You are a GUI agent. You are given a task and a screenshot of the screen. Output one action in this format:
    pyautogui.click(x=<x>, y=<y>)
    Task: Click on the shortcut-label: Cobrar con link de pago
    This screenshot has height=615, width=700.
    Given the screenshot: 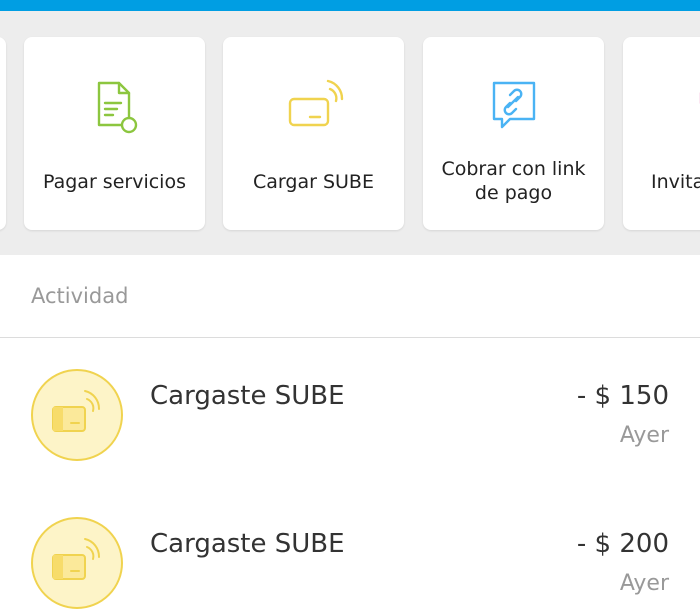 What is the action you would take?
    pyautogui.click(x=513, y=181)
    